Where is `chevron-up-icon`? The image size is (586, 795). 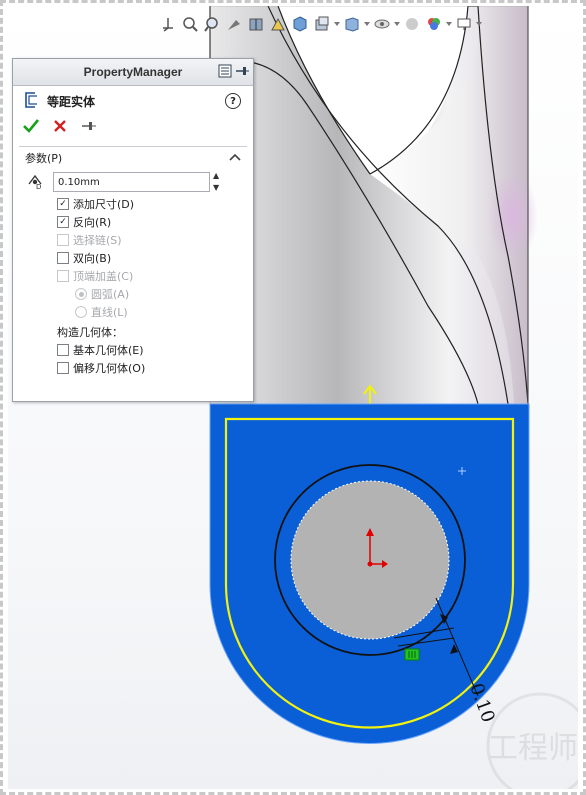
chevron-up-icon is located at coordinates (235, 157).